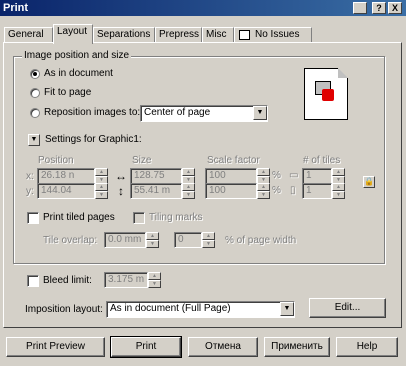 Image resolution: width=406 pixels, height=366 pixels. I want to click on fit-to-page-label: Fit to page, so click(67, 93).